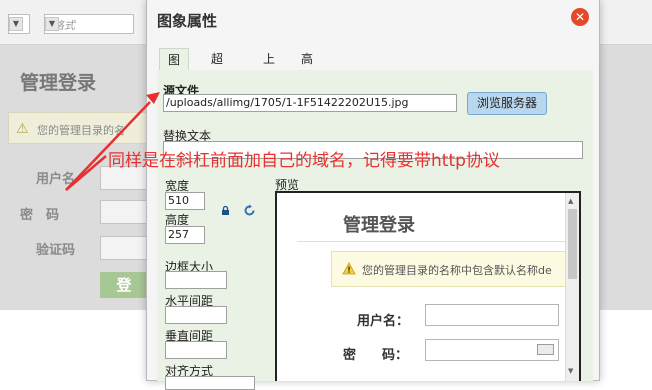 The height and width of the screenshot is (390, 652). Describe the element at coordinates (196, 350) in the screenshot. I see `vspace-input` at that location.